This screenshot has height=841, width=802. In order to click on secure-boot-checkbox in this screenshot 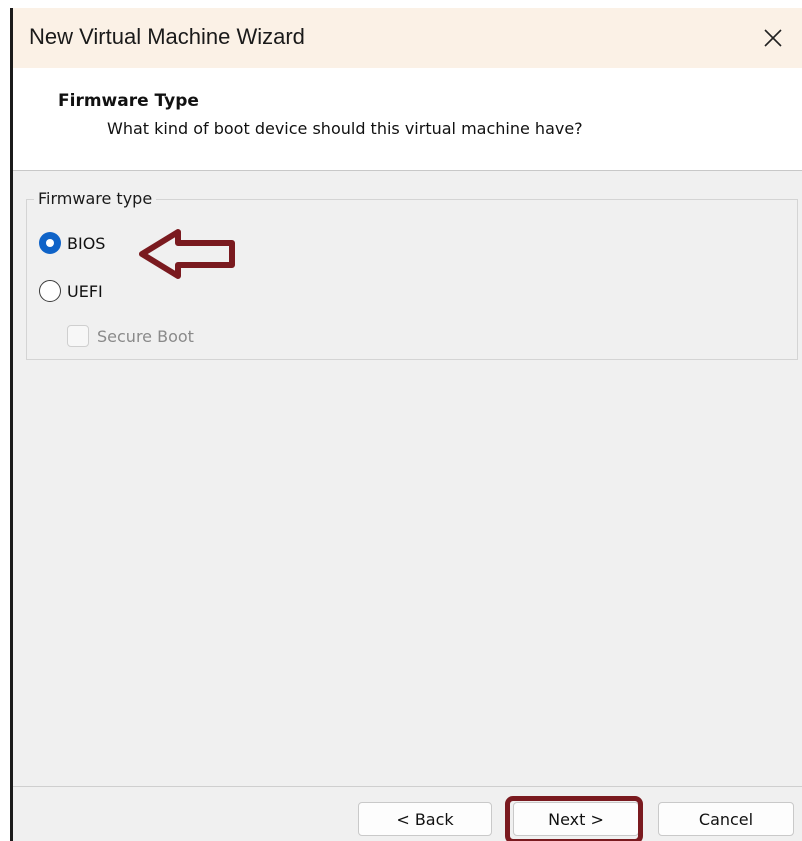, I will do `click(78, 336)`.